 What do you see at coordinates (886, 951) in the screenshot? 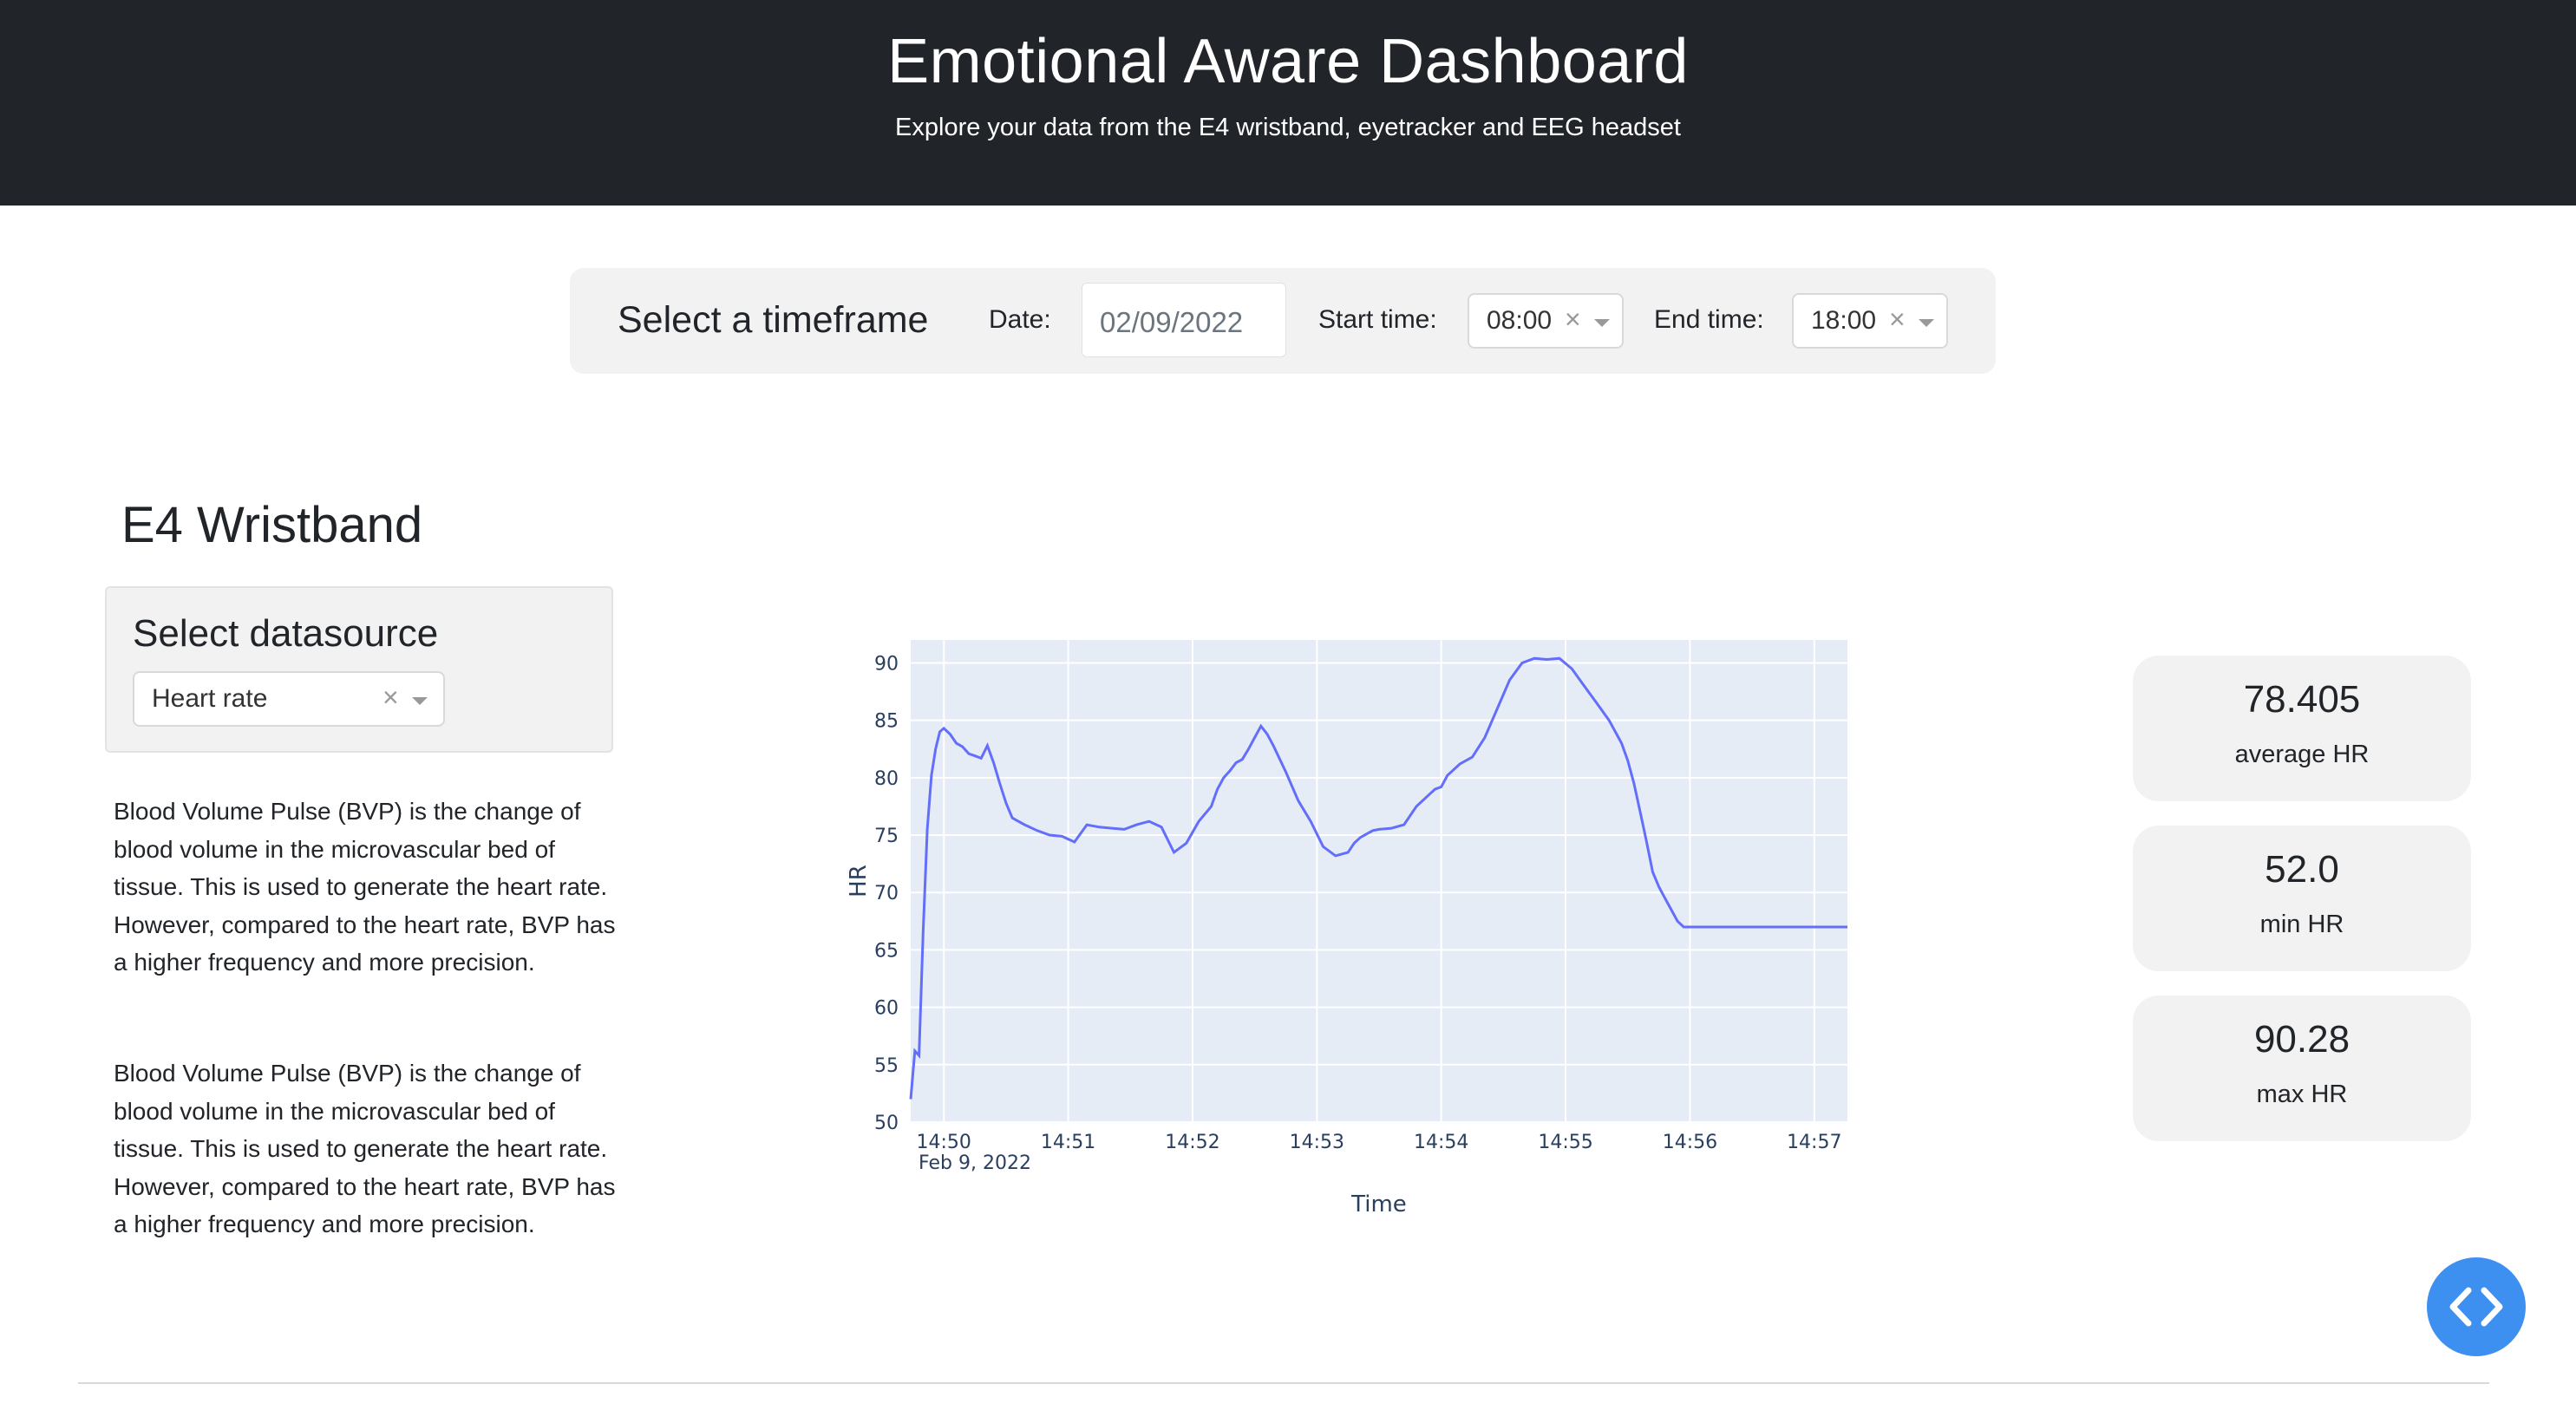
I see `y-tick-label: 65` at bounding box center [886, 951].